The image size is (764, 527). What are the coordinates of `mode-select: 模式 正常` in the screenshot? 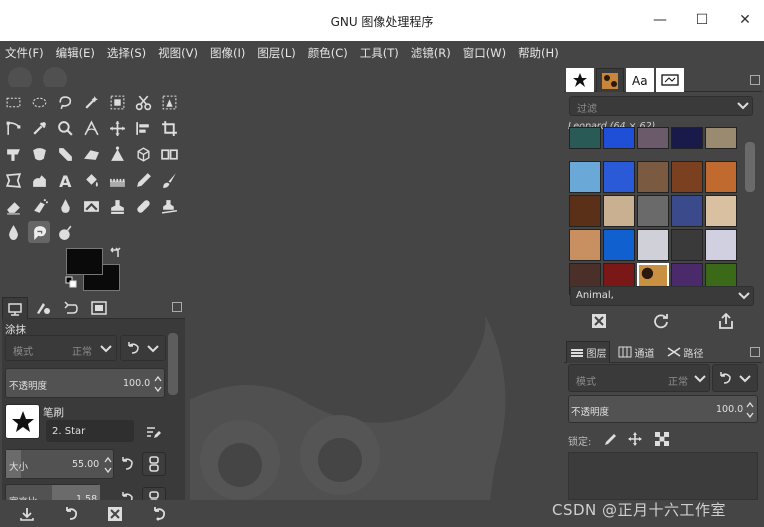 It's located at (61, 348).